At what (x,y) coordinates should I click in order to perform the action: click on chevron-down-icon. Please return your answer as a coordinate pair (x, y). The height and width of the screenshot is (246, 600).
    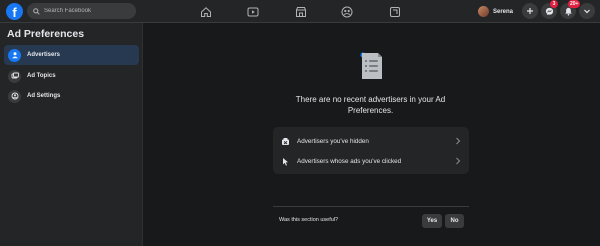
    Looking at the image, I should click on (587, 11).